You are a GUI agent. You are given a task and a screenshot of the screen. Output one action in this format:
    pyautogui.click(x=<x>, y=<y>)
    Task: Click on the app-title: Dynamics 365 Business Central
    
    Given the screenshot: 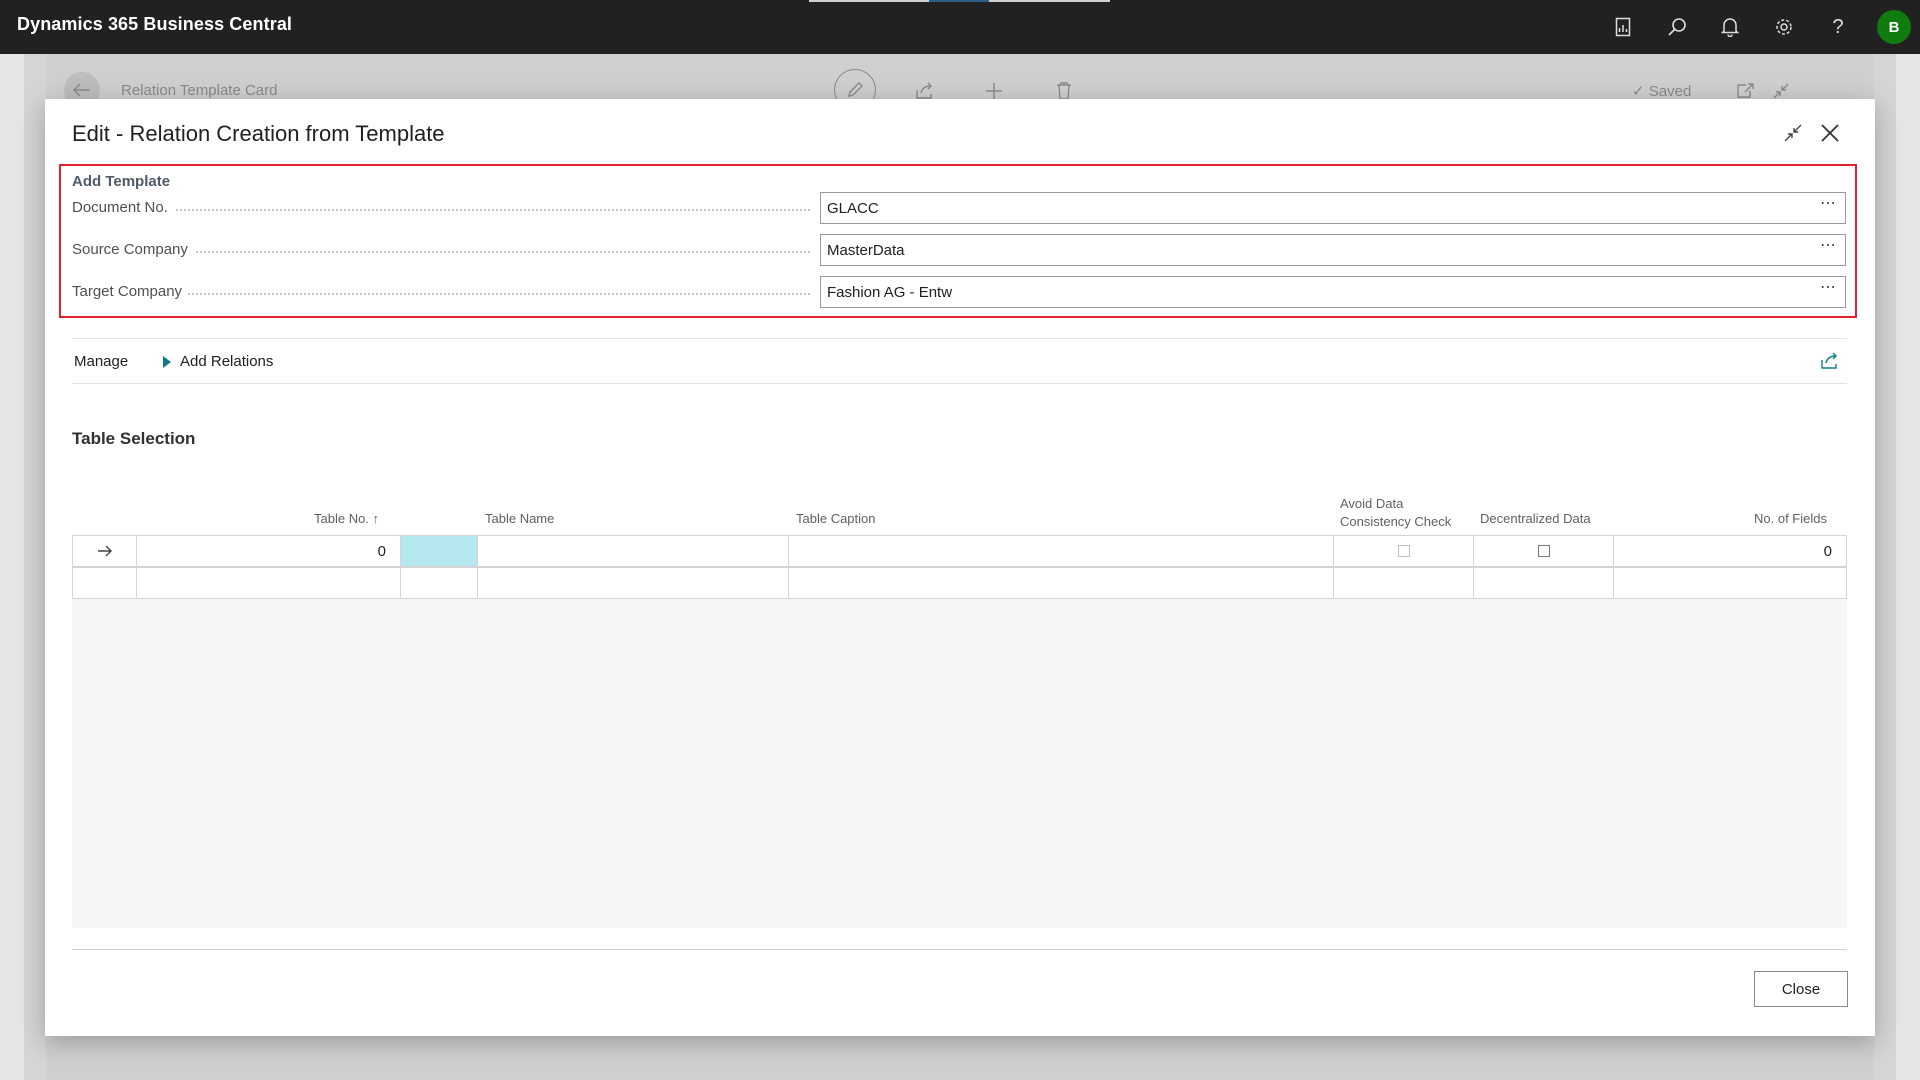 What is the action you would take?
    pyautogui.click(x=155, y=24)
    